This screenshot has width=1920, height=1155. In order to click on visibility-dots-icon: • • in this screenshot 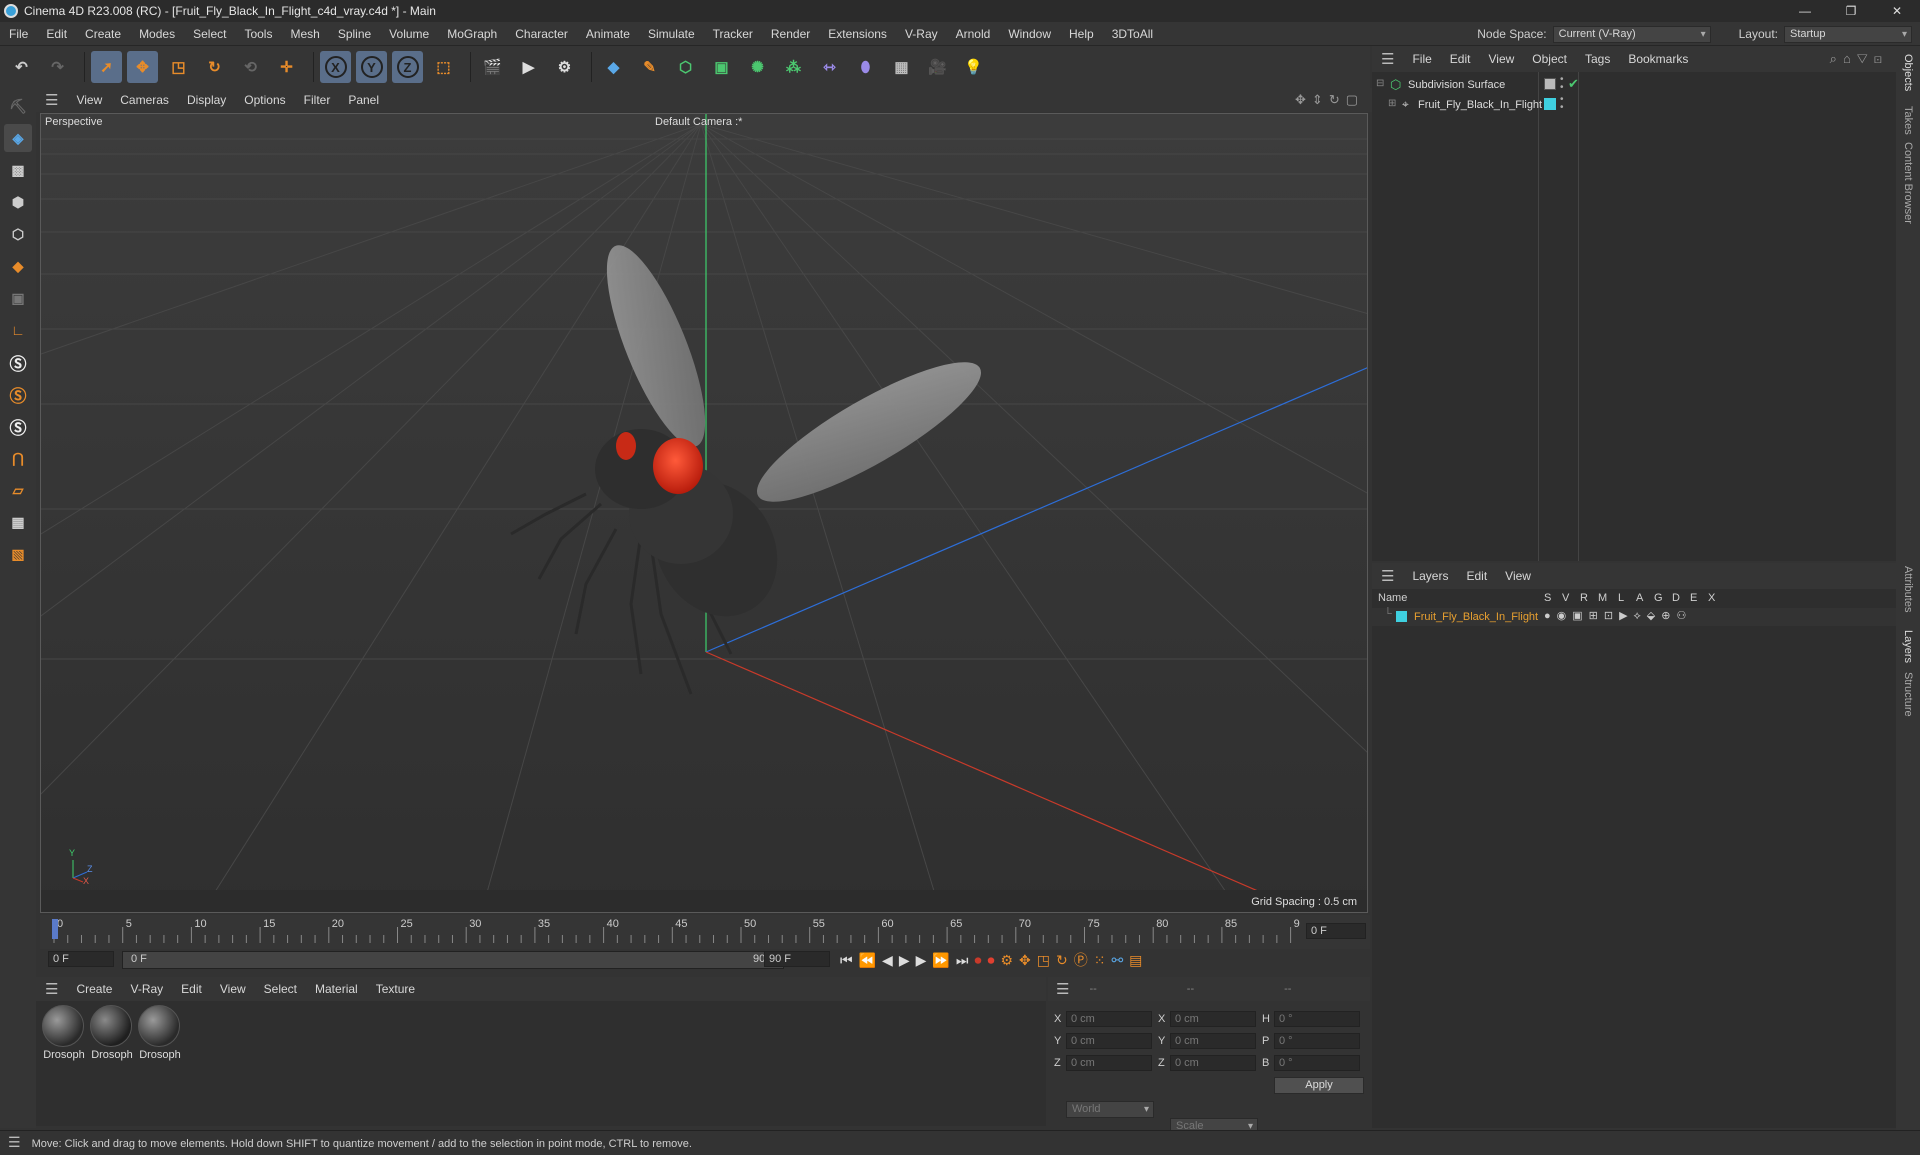, I will do `click(1562, 104)`.